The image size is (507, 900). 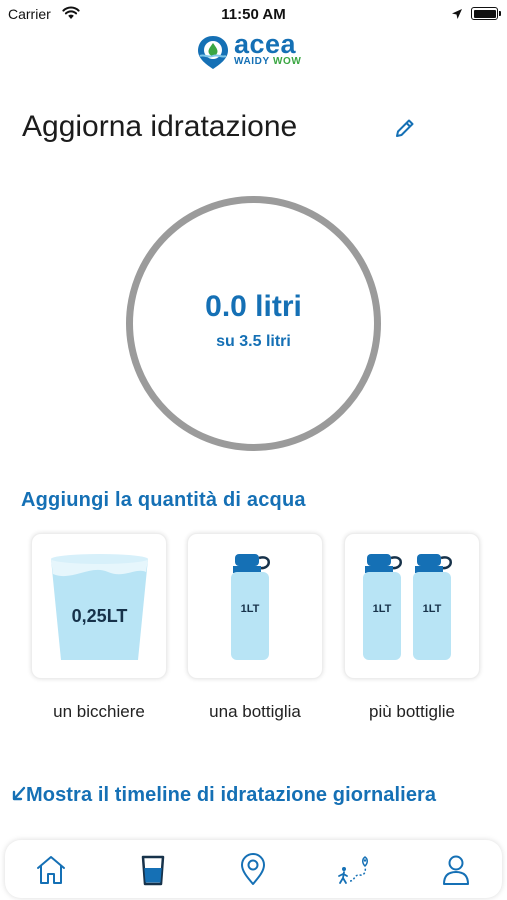 I want to click on profile-icon, so click(x=456, y=870).